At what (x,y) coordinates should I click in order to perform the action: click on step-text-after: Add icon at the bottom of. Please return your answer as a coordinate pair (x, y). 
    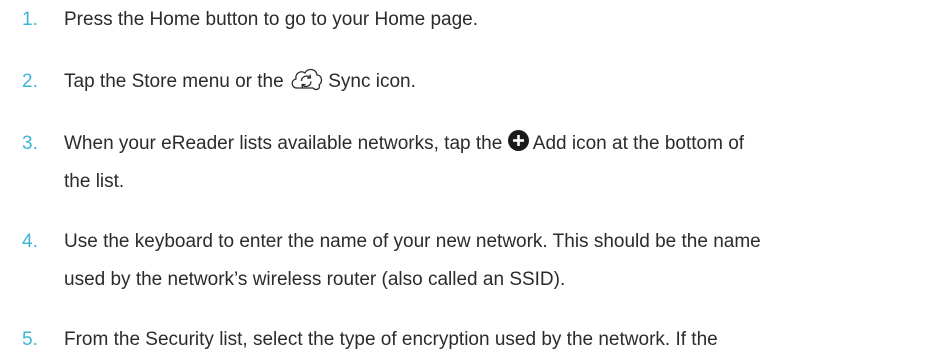
    Looking at the image, I should click on (638, 143).